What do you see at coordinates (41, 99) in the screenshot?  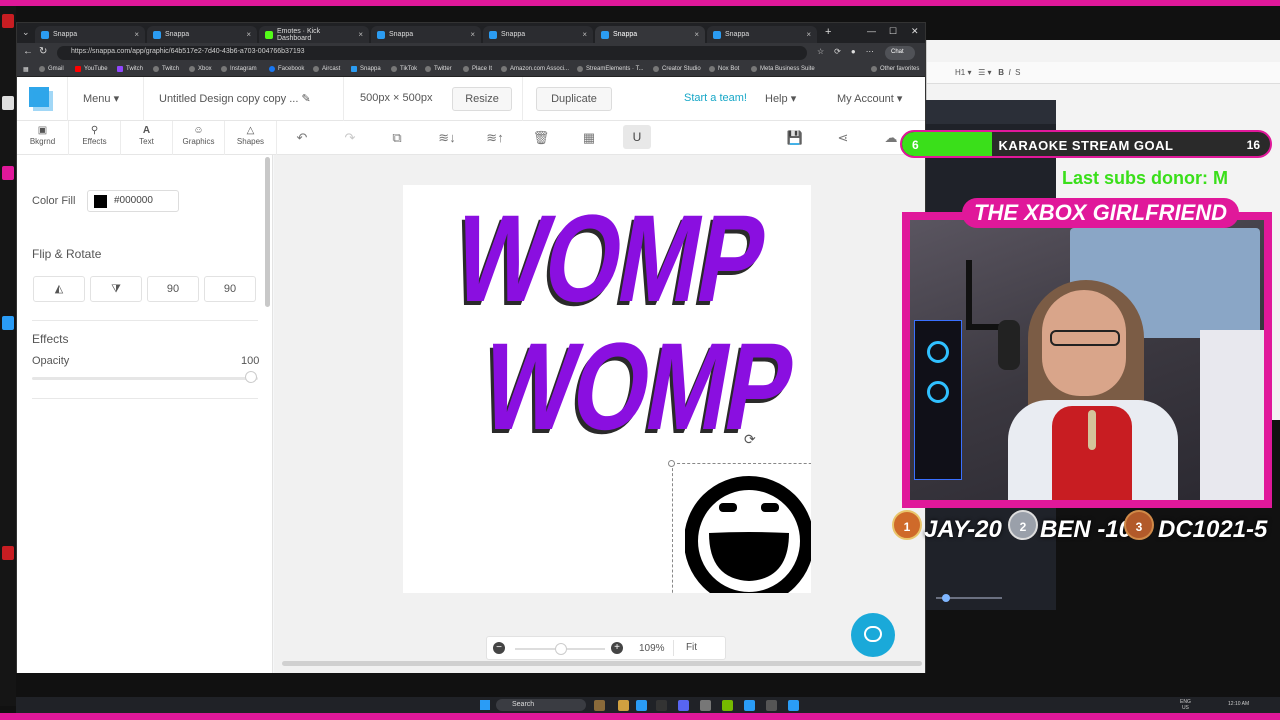 I see `snappa-logo` at bounding box center [41, 99].